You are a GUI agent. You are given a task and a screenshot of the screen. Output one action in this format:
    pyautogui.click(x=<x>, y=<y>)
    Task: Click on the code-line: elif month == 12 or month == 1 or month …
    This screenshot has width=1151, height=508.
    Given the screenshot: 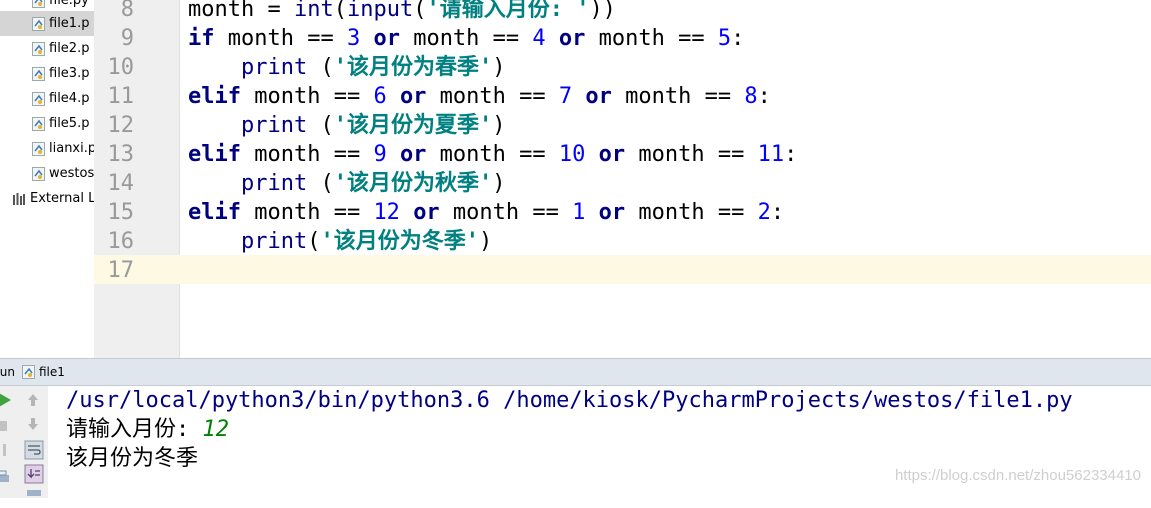 What is the action you would take?
    pyautogui.click(x=486, y=212)
    